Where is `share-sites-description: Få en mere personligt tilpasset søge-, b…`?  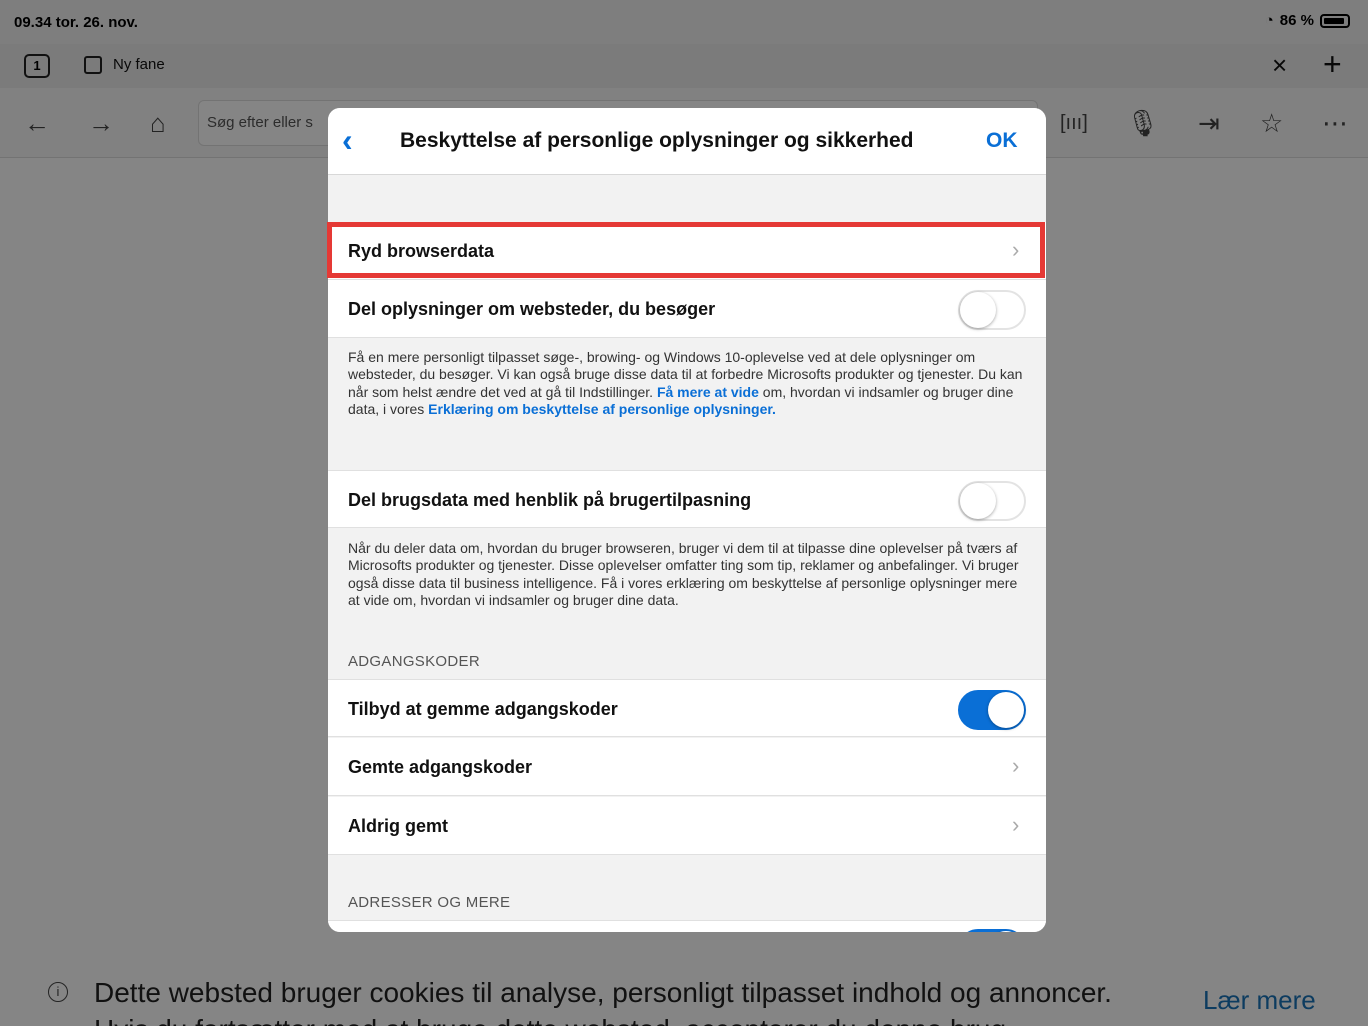
share-sites-description: Få en mere personligt tilpasset søge-, b… is located at coordinates (689, 384).